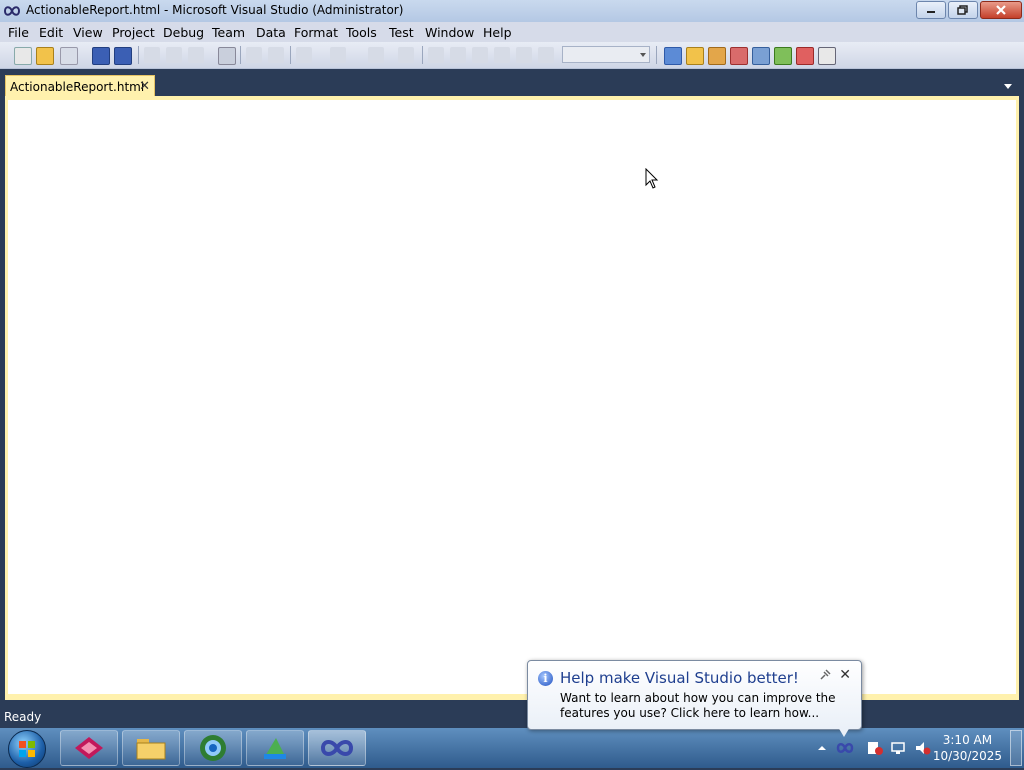  What do you see at coordinates (844, 732) in the screenshot?
I see `notification-pointer` at bounding box center [844, 732].